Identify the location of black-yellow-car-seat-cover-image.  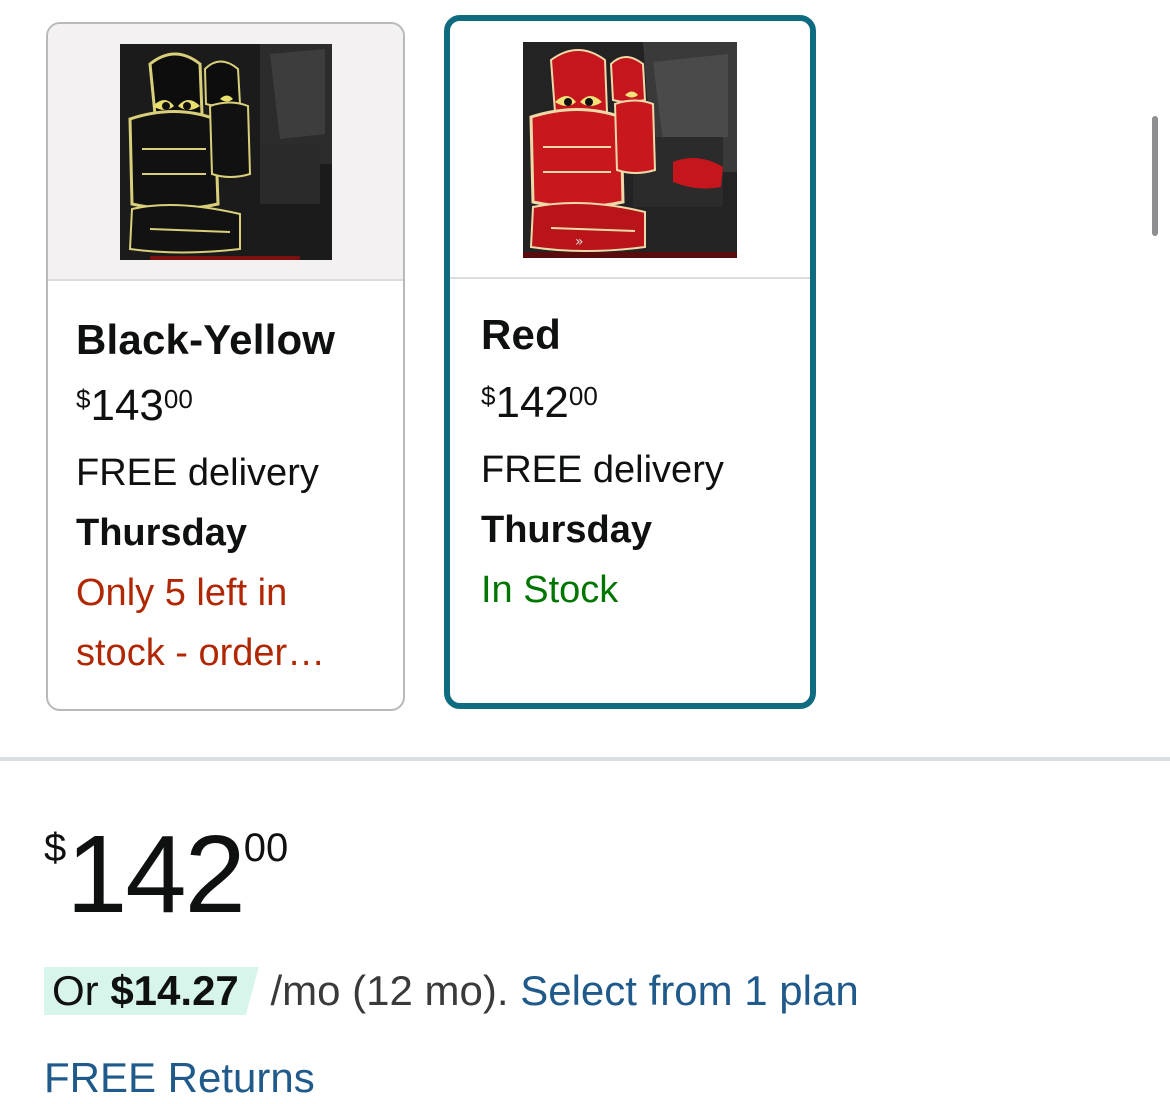
(226, 152).